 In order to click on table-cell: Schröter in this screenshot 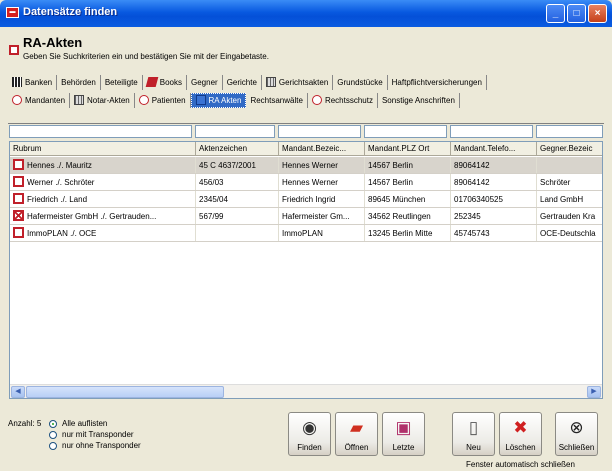, I will do `click(569, 182)`.